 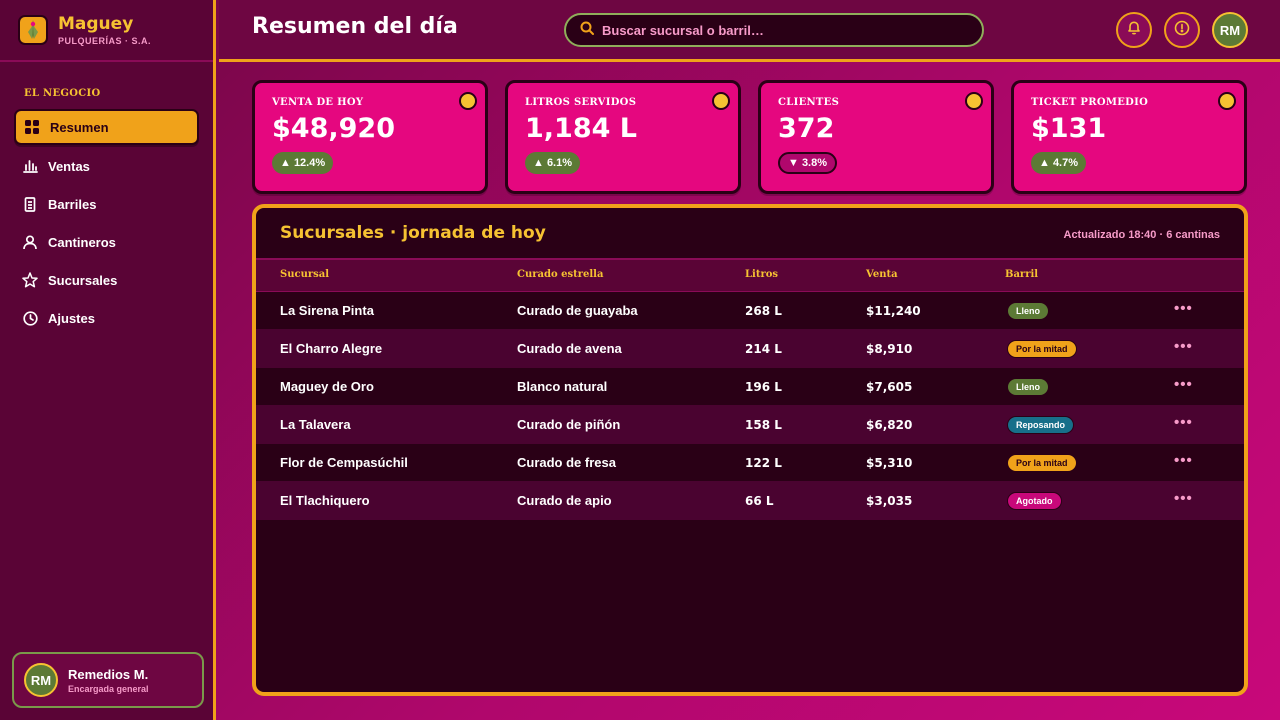 What do you see at coordinates (106, 318) in the screenshot?
I see `sidebar-item-ajustes: Ajustes` at bounding box center [106, 318].